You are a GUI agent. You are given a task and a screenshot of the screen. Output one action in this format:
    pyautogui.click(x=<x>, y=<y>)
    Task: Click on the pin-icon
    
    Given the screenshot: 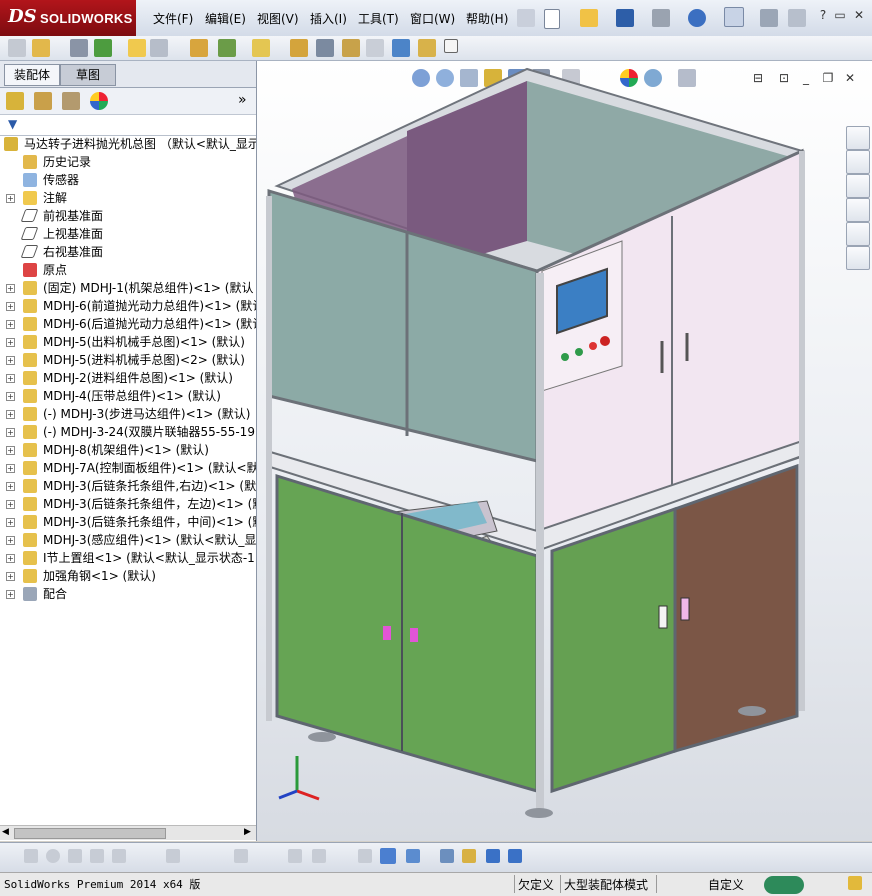 What is the action you would take?
    pyautogui.click(x=526, y=18)
    